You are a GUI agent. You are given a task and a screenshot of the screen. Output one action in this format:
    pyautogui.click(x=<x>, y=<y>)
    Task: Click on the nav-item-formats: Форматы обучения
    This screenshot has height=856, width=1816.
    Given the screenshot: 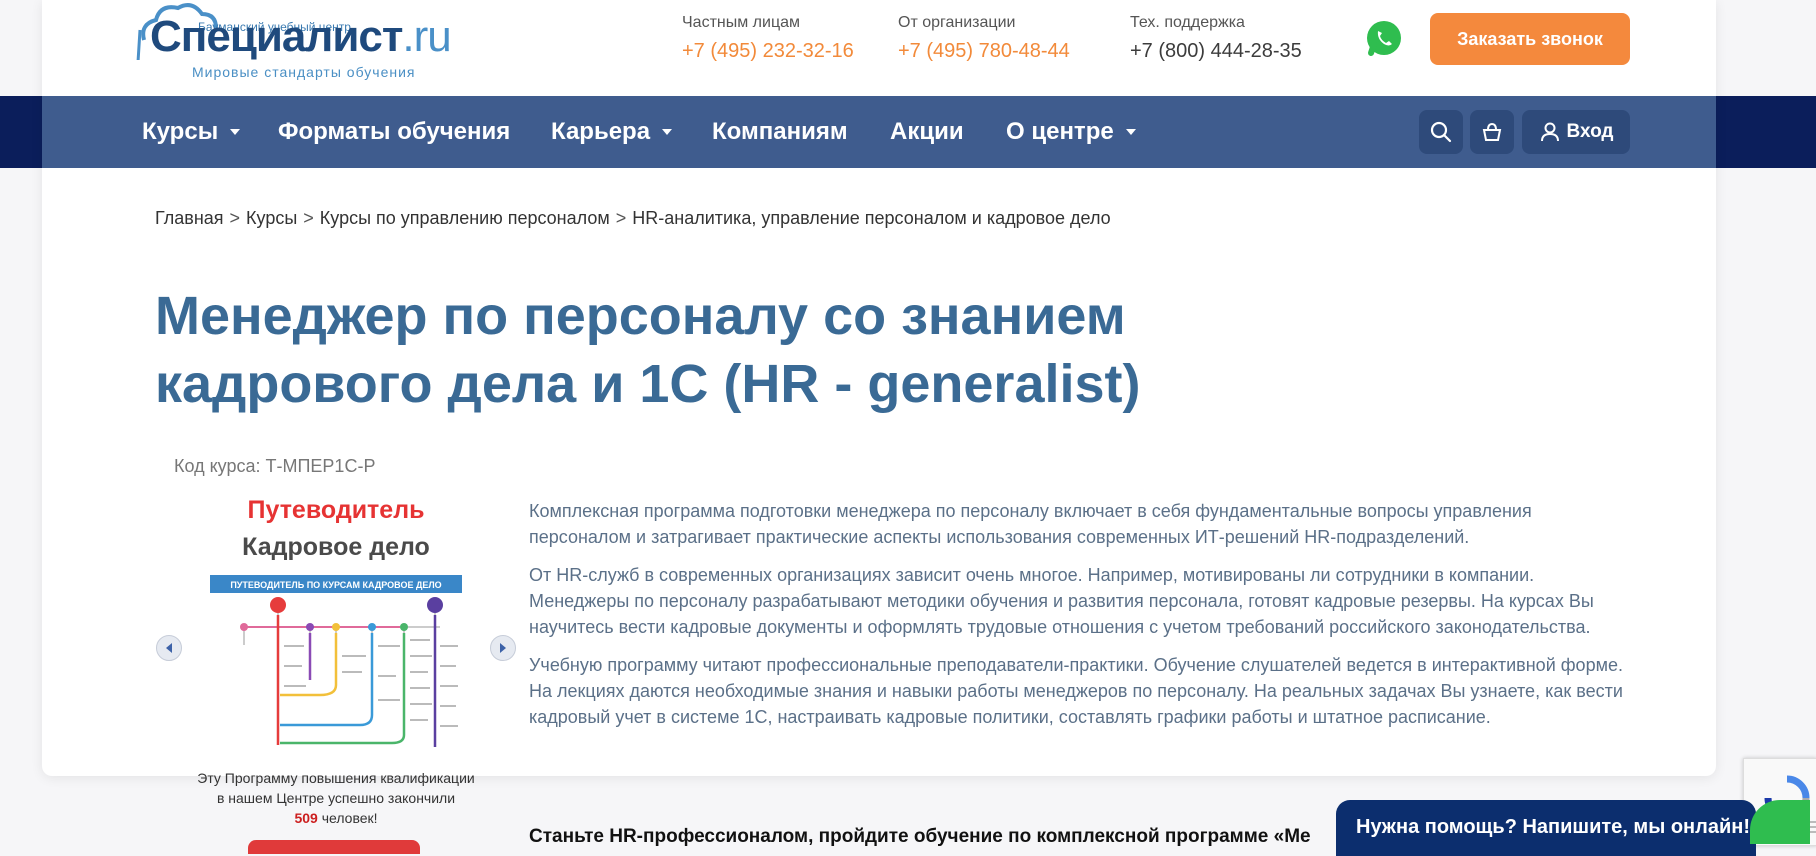 What is the action you would take?
    pyautogui.click(x=394, y=132)
    